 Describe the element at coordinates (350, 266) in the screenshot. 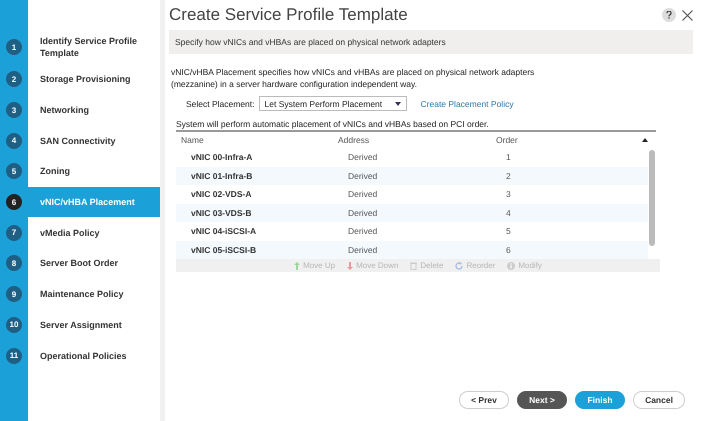

I see `arrow-down-icon` at that location.